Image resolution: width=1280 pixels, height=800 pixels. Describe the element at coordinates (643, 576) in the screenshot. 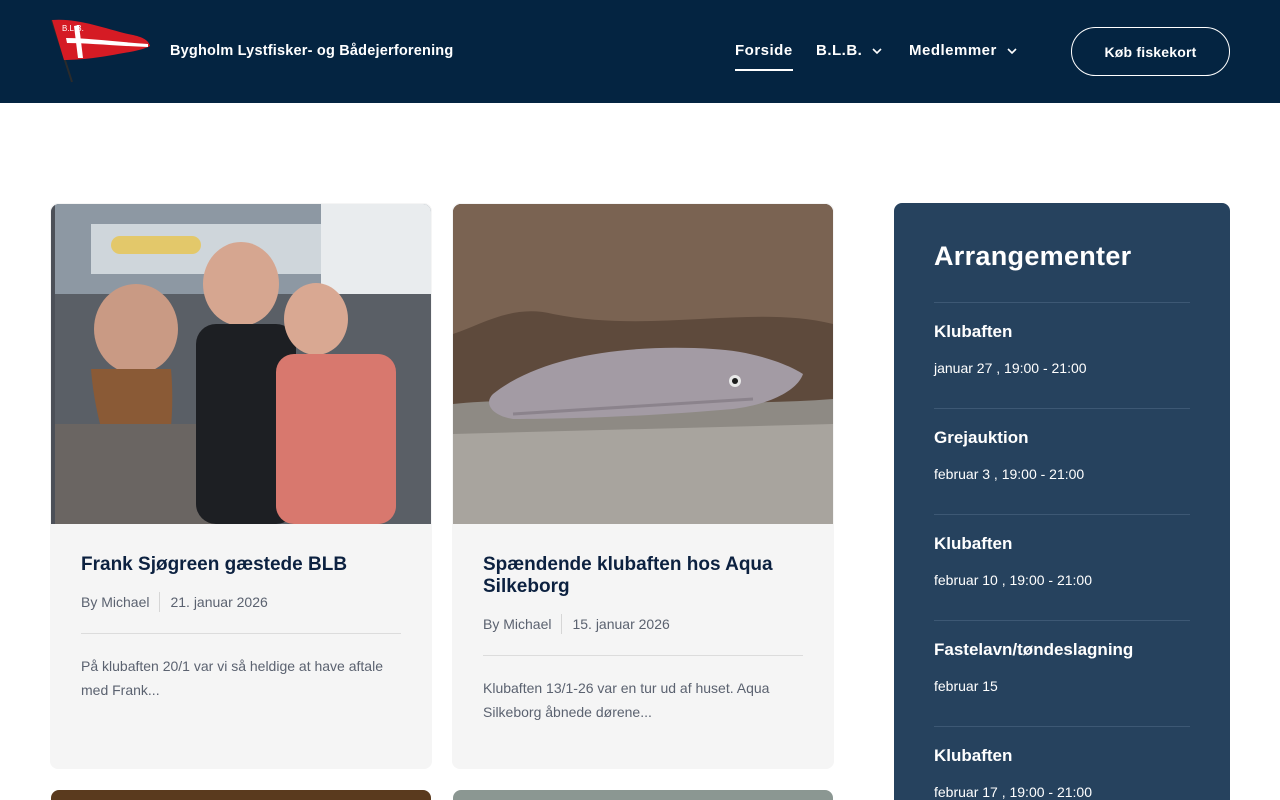

I see `post-title: Spændende klubaften hos Aqua Silkeborg` at that location.